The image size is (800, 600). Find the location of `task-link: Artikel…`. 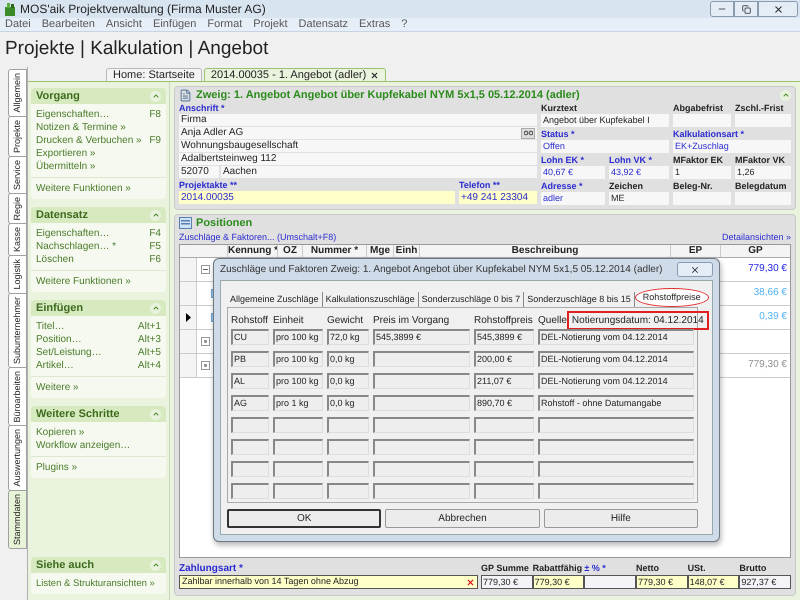

task-link: Artikel… is located at coordinates (55, 366).